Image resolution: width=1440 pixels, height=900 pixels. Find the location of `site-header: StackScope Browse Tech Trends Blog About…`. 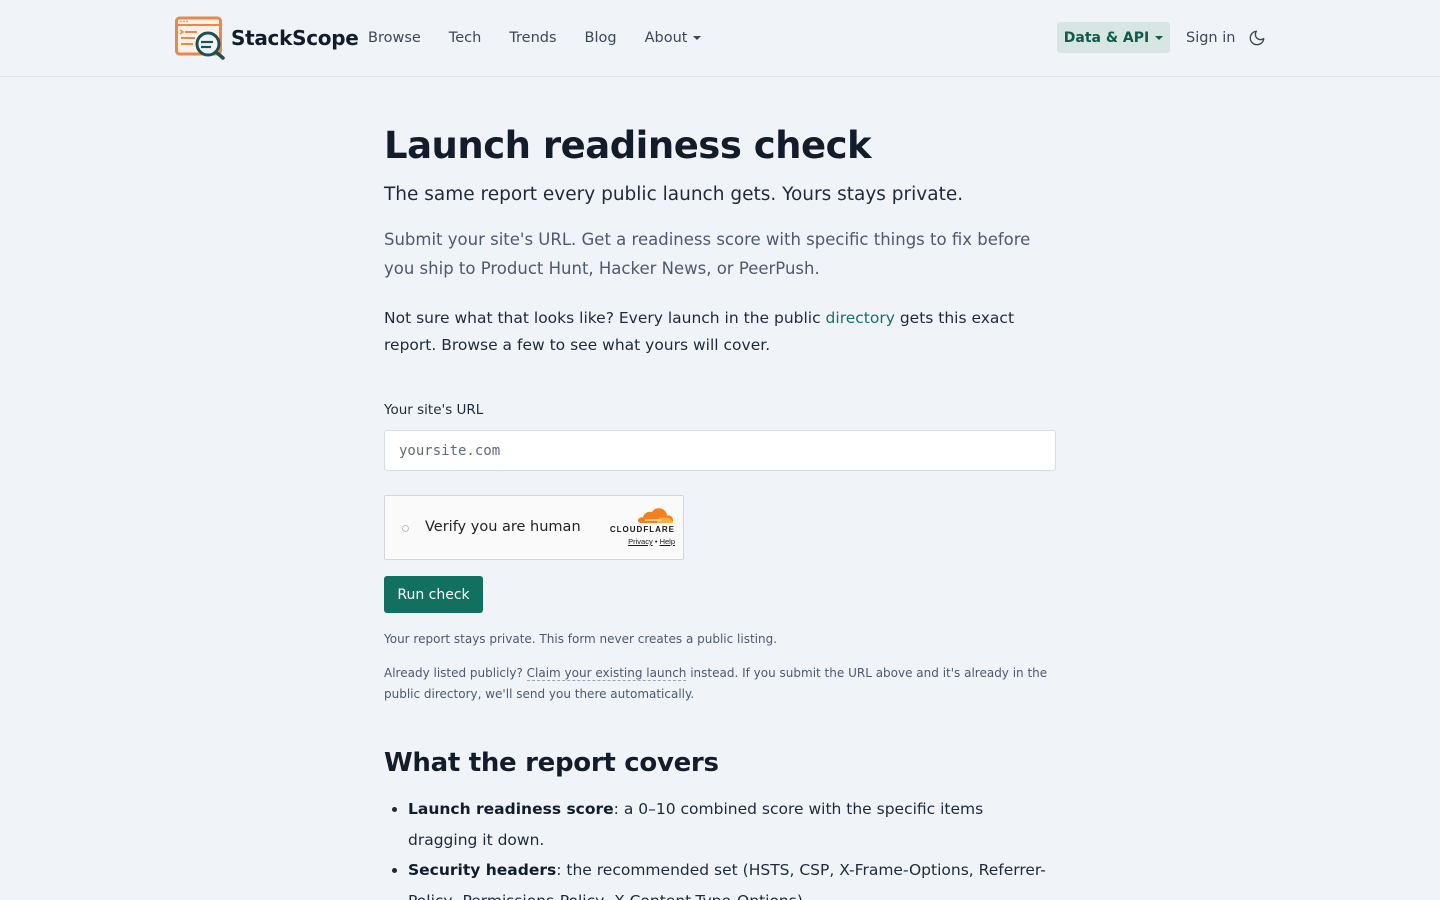

site-header: StackScope Browse Tech Trends Blog About… is located at coordinates (720, 38).